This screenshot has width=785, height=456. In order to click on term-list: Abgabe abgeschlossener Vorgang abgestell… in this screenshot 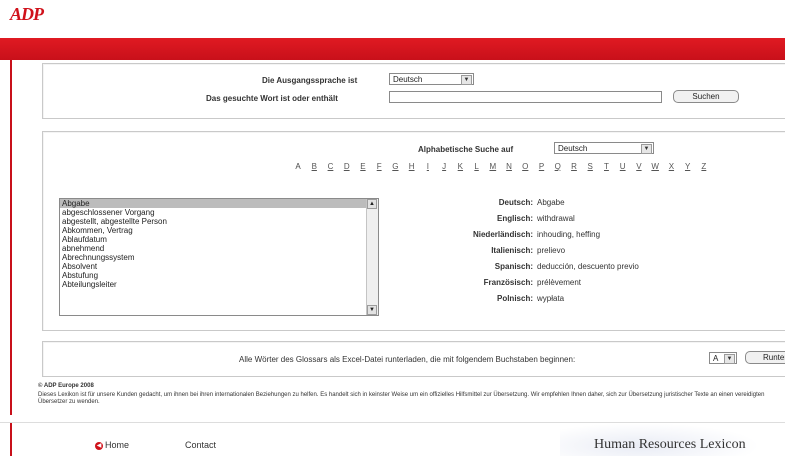, I will do `click(219, 257)`.